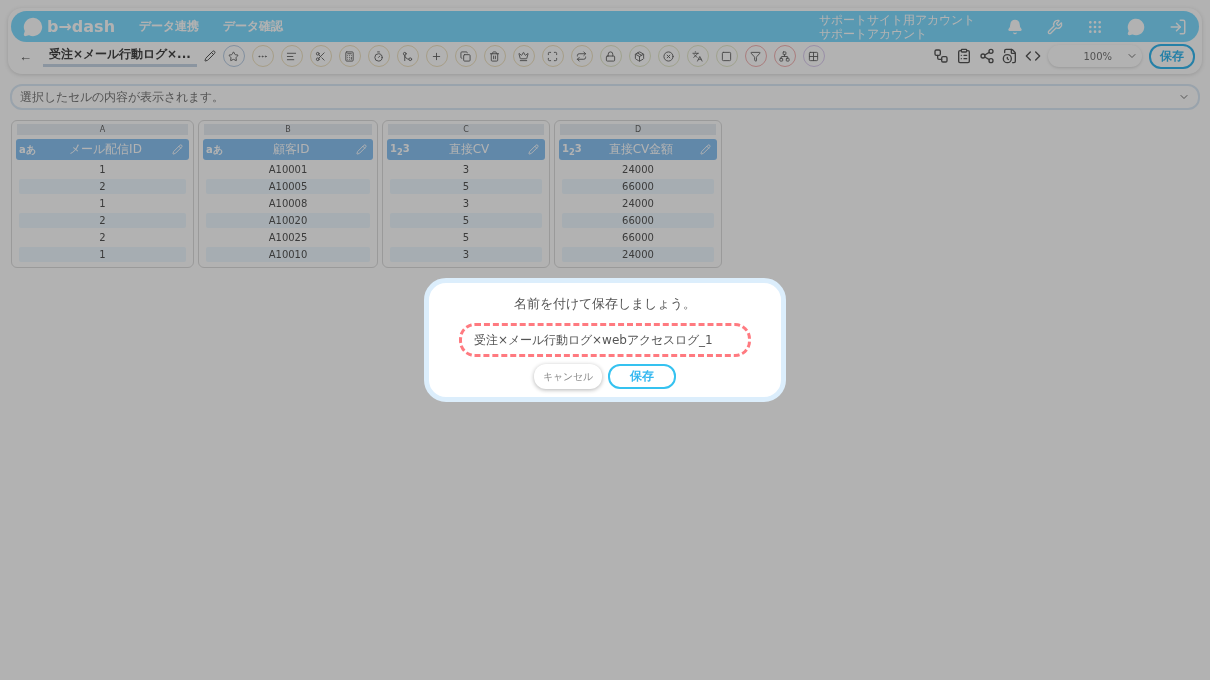 This screenshot has width=1210, height=680. Describe the element at coordinates (288, 186) in the screenshot. I see `table-cell: A10005` at that location.